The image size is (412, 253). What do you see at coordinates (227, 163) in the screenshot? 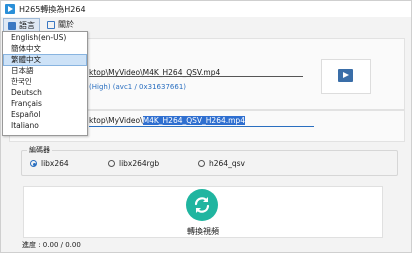
I see `radio-label: h264_qsv` at bounding box center [227, 163].